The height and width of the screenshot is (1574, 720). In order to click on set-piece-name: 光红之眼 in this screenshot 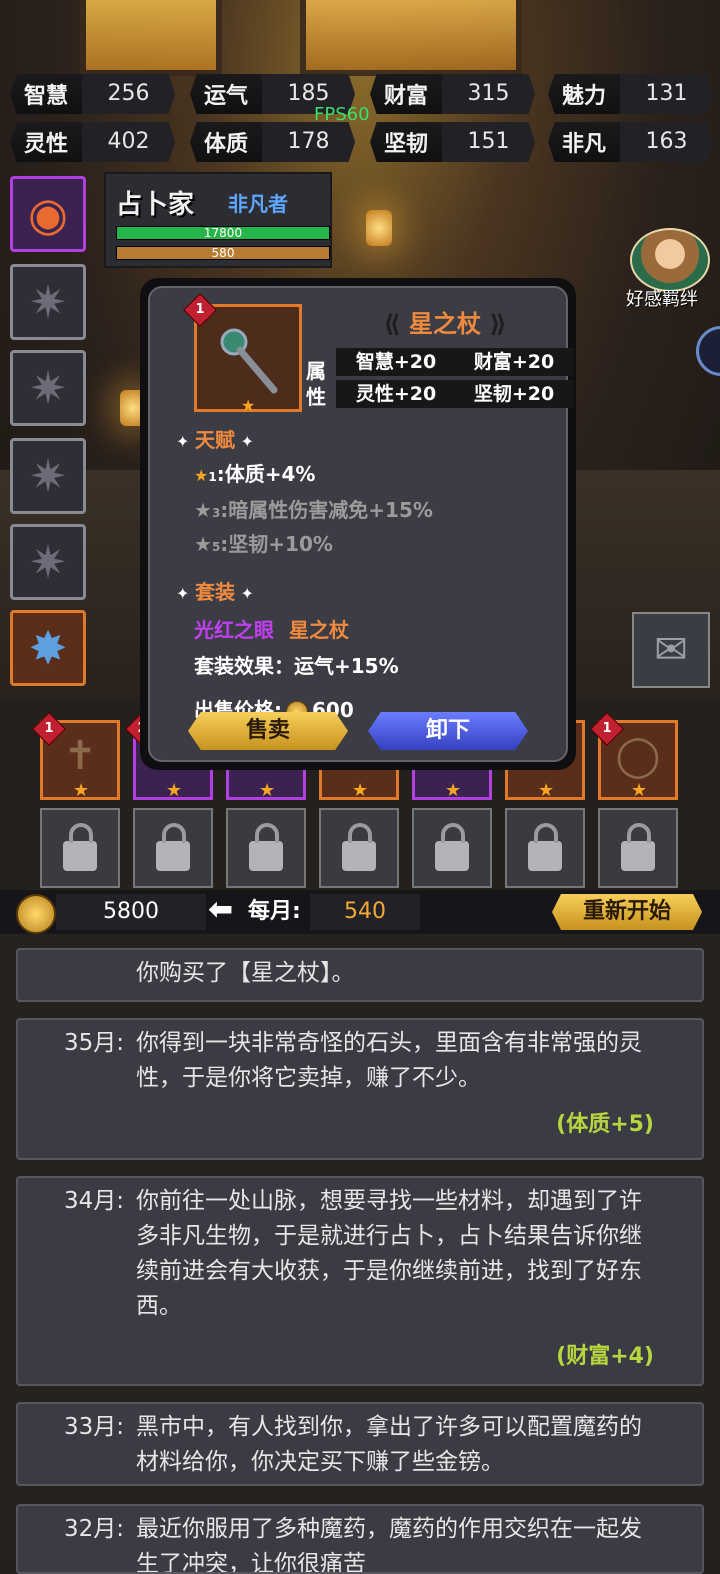, I will do `click(234, 630)`.